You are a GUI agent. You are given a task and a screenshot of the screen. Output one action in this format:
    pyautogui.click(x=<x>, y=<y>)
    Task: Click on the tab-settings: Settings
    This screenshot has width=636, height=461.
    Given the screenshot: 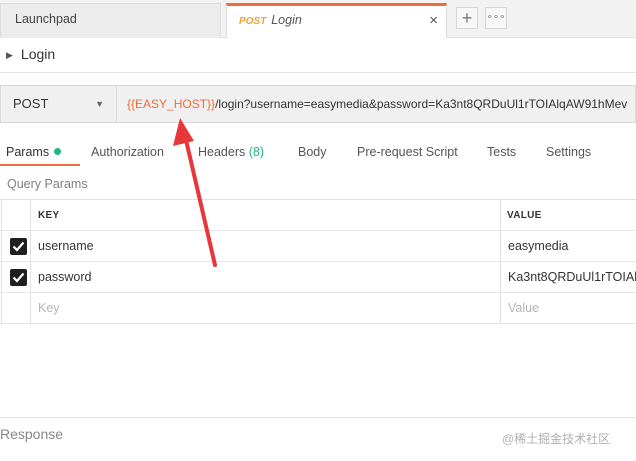 What is the action you would take?
    pyautogui.click(x=568, y=152)
    